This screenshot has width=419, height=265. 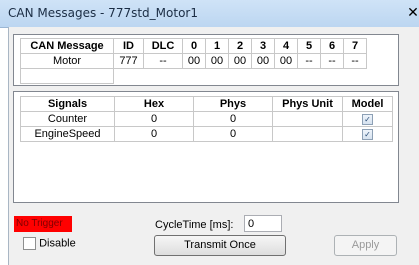 What do you see at coordinates (163, 61) in the screenshot?
I see `cell-dlc: --` at bounding box center [163, 61].